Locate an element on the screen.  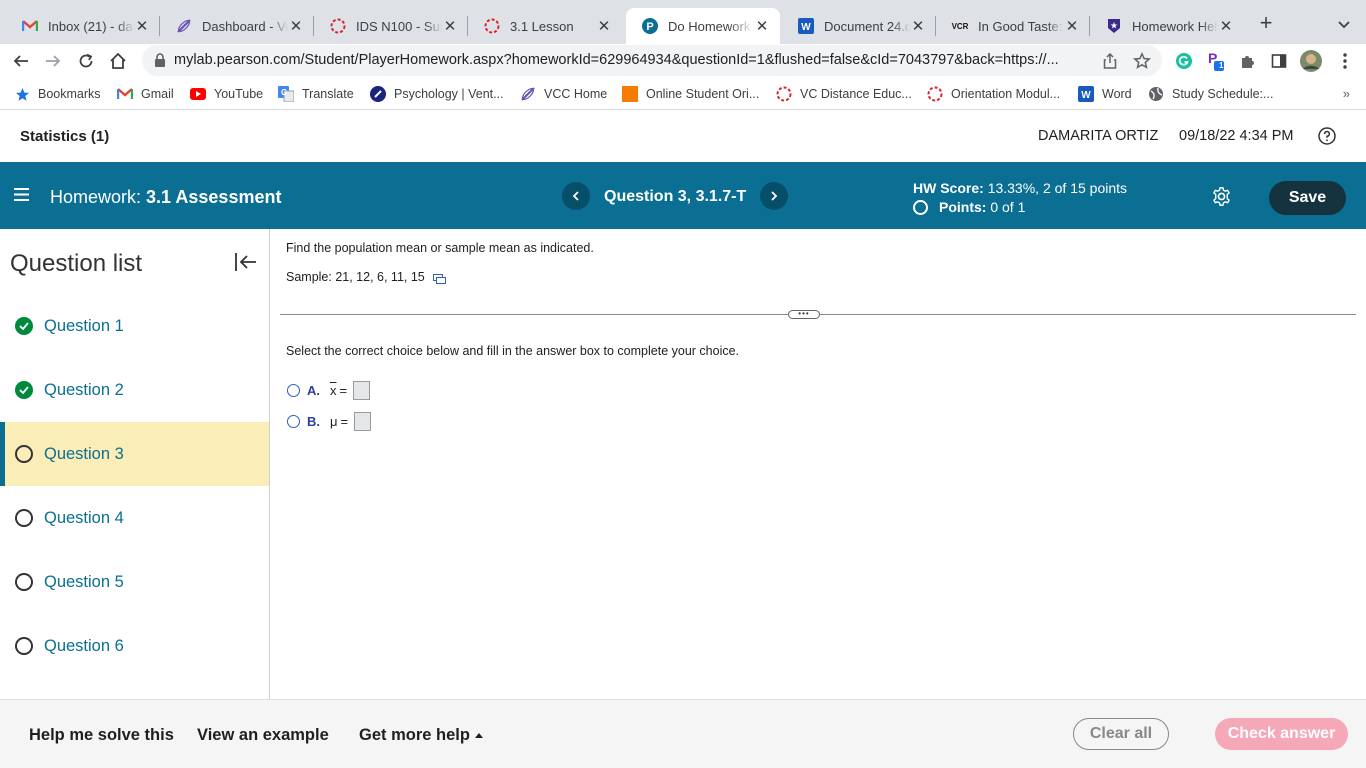
arrow-left-icon is located at coordinates (20, 61).